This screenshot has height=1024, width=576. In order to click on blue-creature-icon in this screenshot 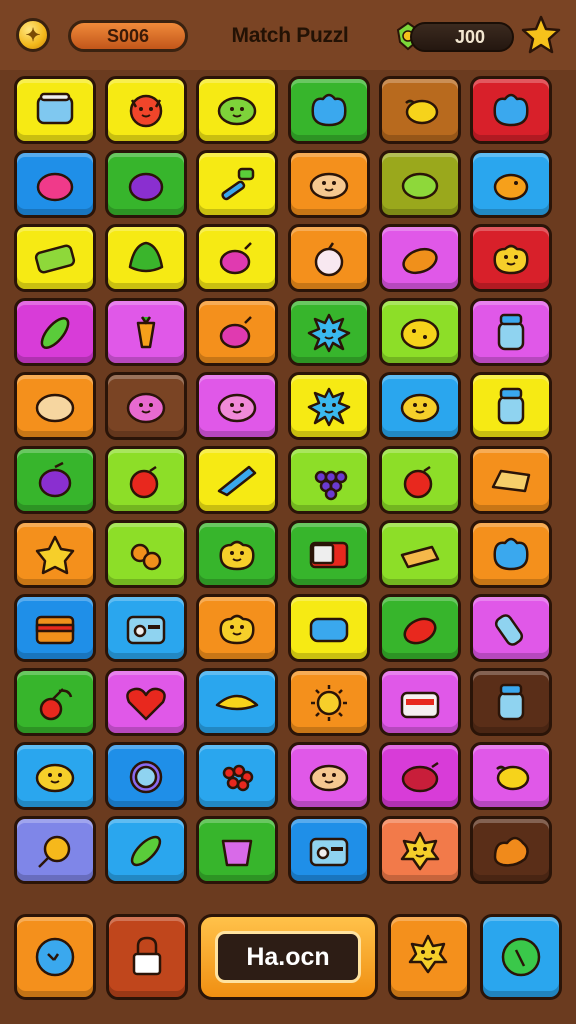, I will do `click(329, 110)`.